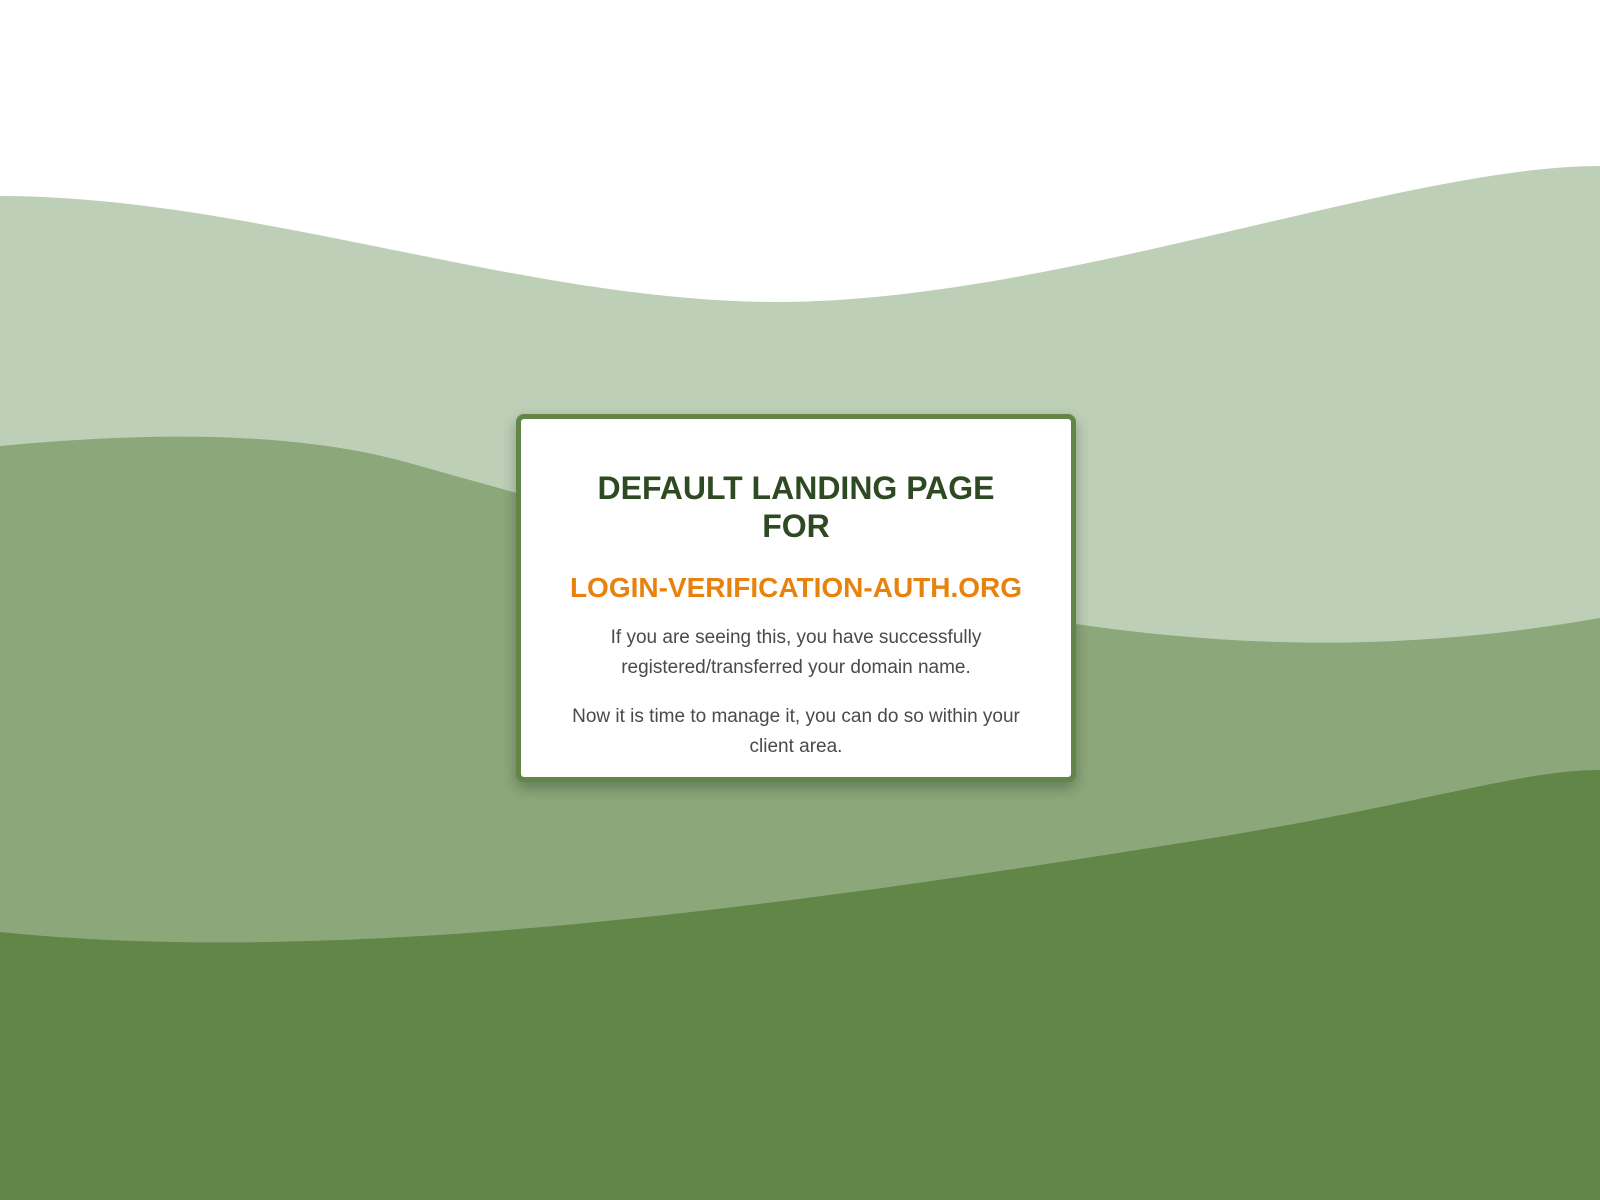 This screenshot has width=1600, height=1200. Describe the element at coordinates (796, 507) in the screenshot. I see `page-title: DEFAULT LANDING PAGE FOR` at that location.